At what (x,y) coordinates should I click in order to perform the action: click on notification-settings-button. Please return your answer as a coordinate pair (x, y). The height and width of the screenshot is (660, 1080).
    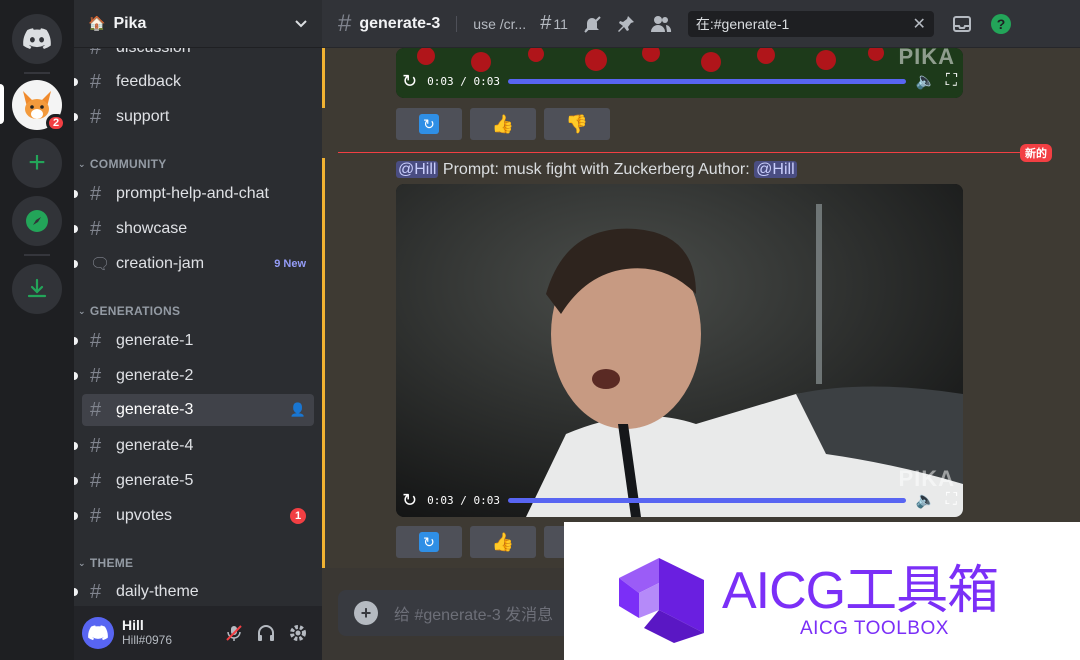
    Looking at the image, I should click on (592, 24).